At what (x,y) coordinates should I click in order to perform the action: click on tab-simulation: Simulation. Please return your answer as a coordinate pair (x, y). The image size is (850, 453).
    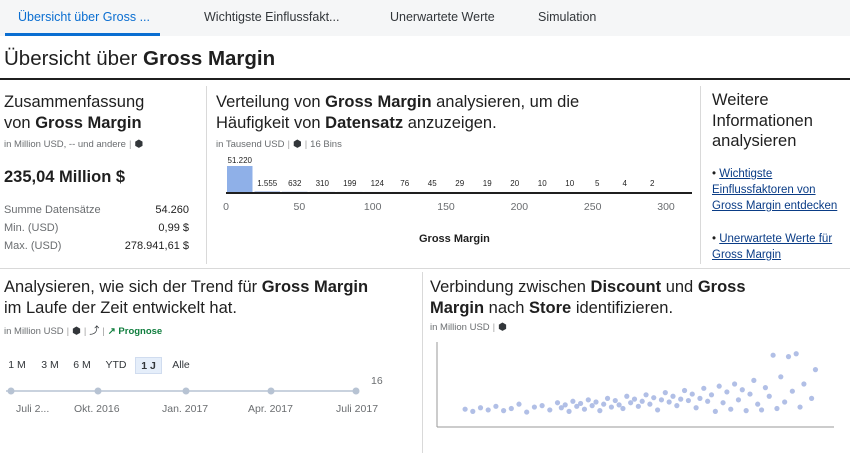
    Looking at the image, I should click on (567, 17).